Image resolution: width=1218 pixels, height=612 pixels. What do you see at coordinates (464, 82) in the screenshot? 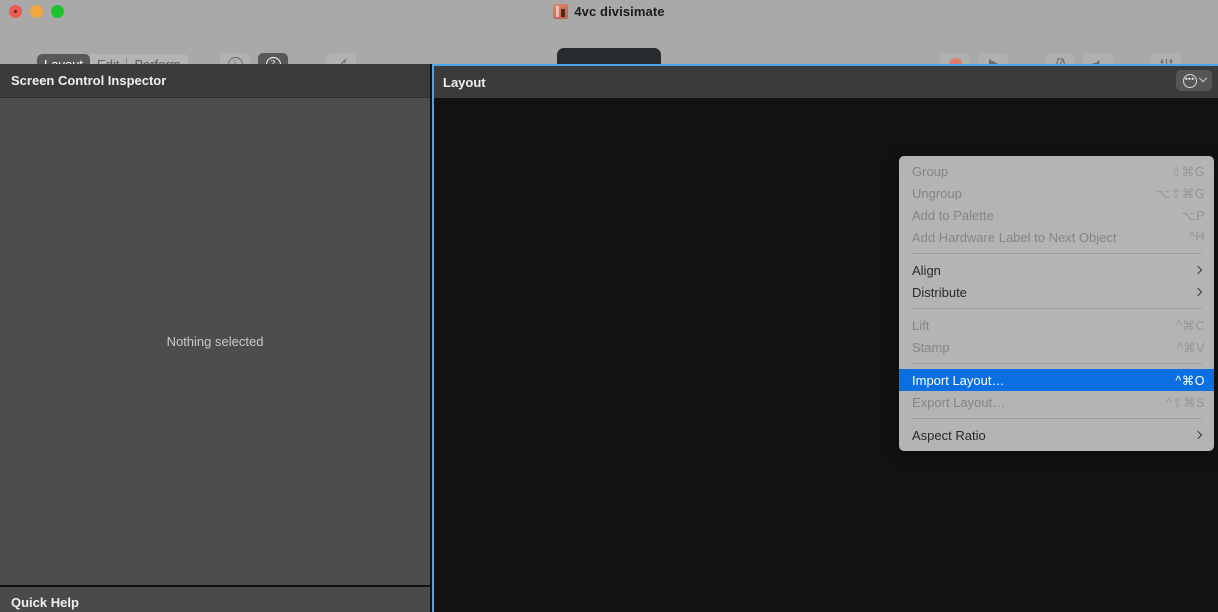
I see `layout-title: Layout` at bounding box center [464, 82].